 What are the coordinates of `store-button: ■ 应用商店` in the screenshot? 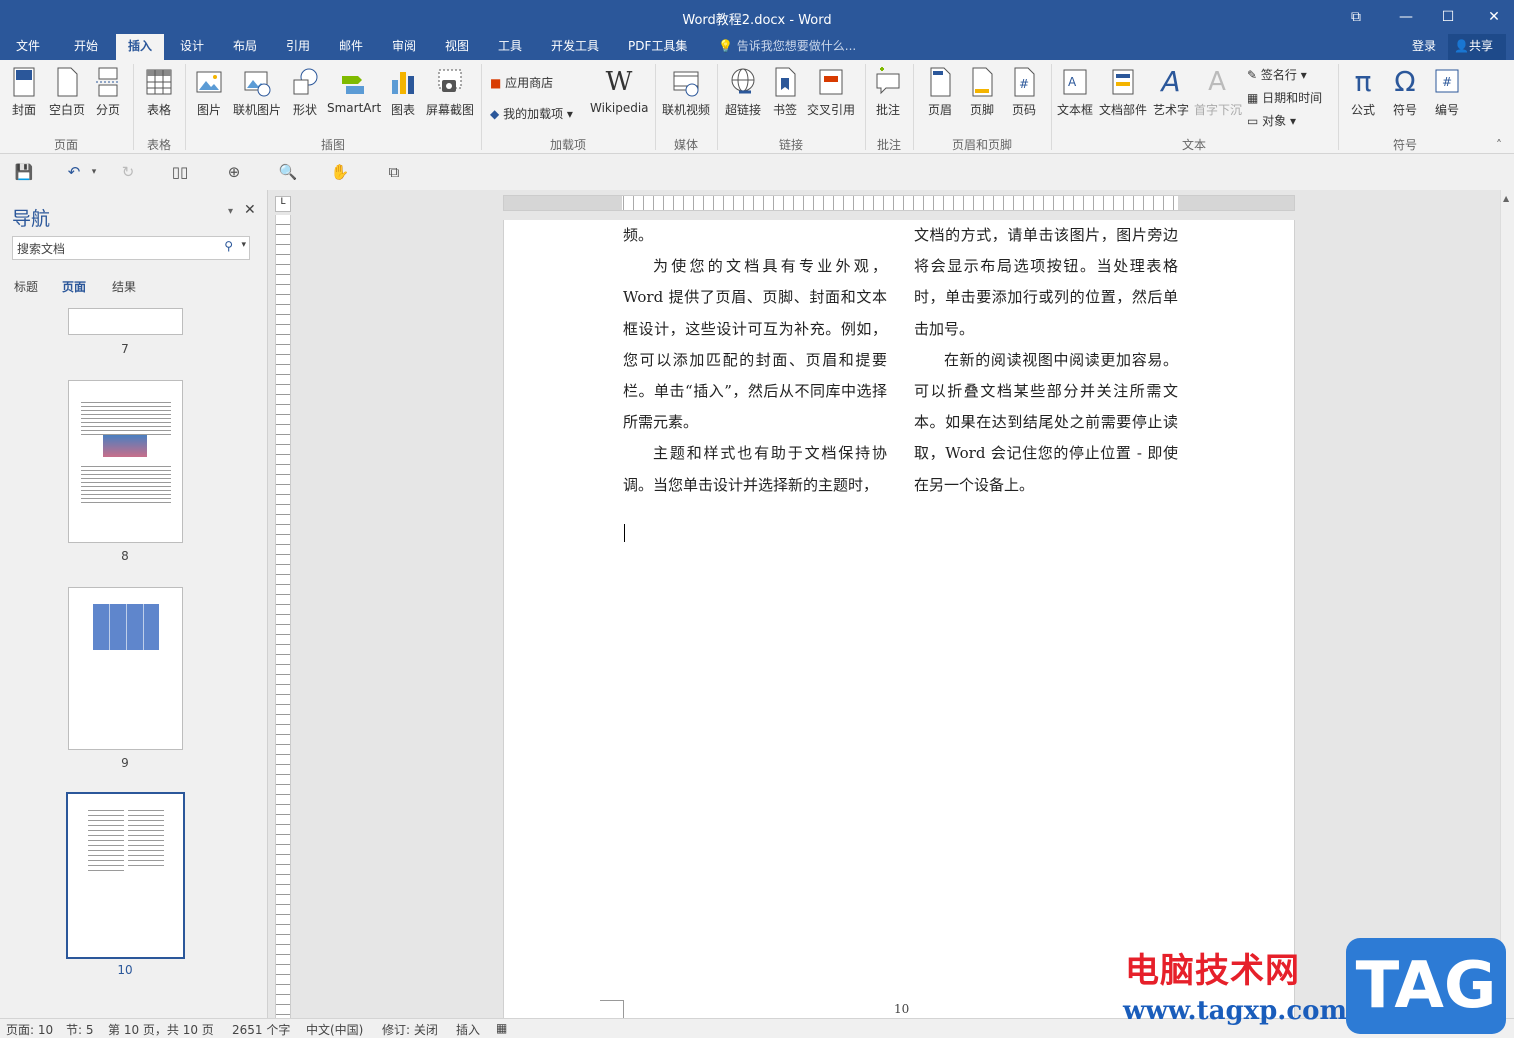 It's located at (521, 82).